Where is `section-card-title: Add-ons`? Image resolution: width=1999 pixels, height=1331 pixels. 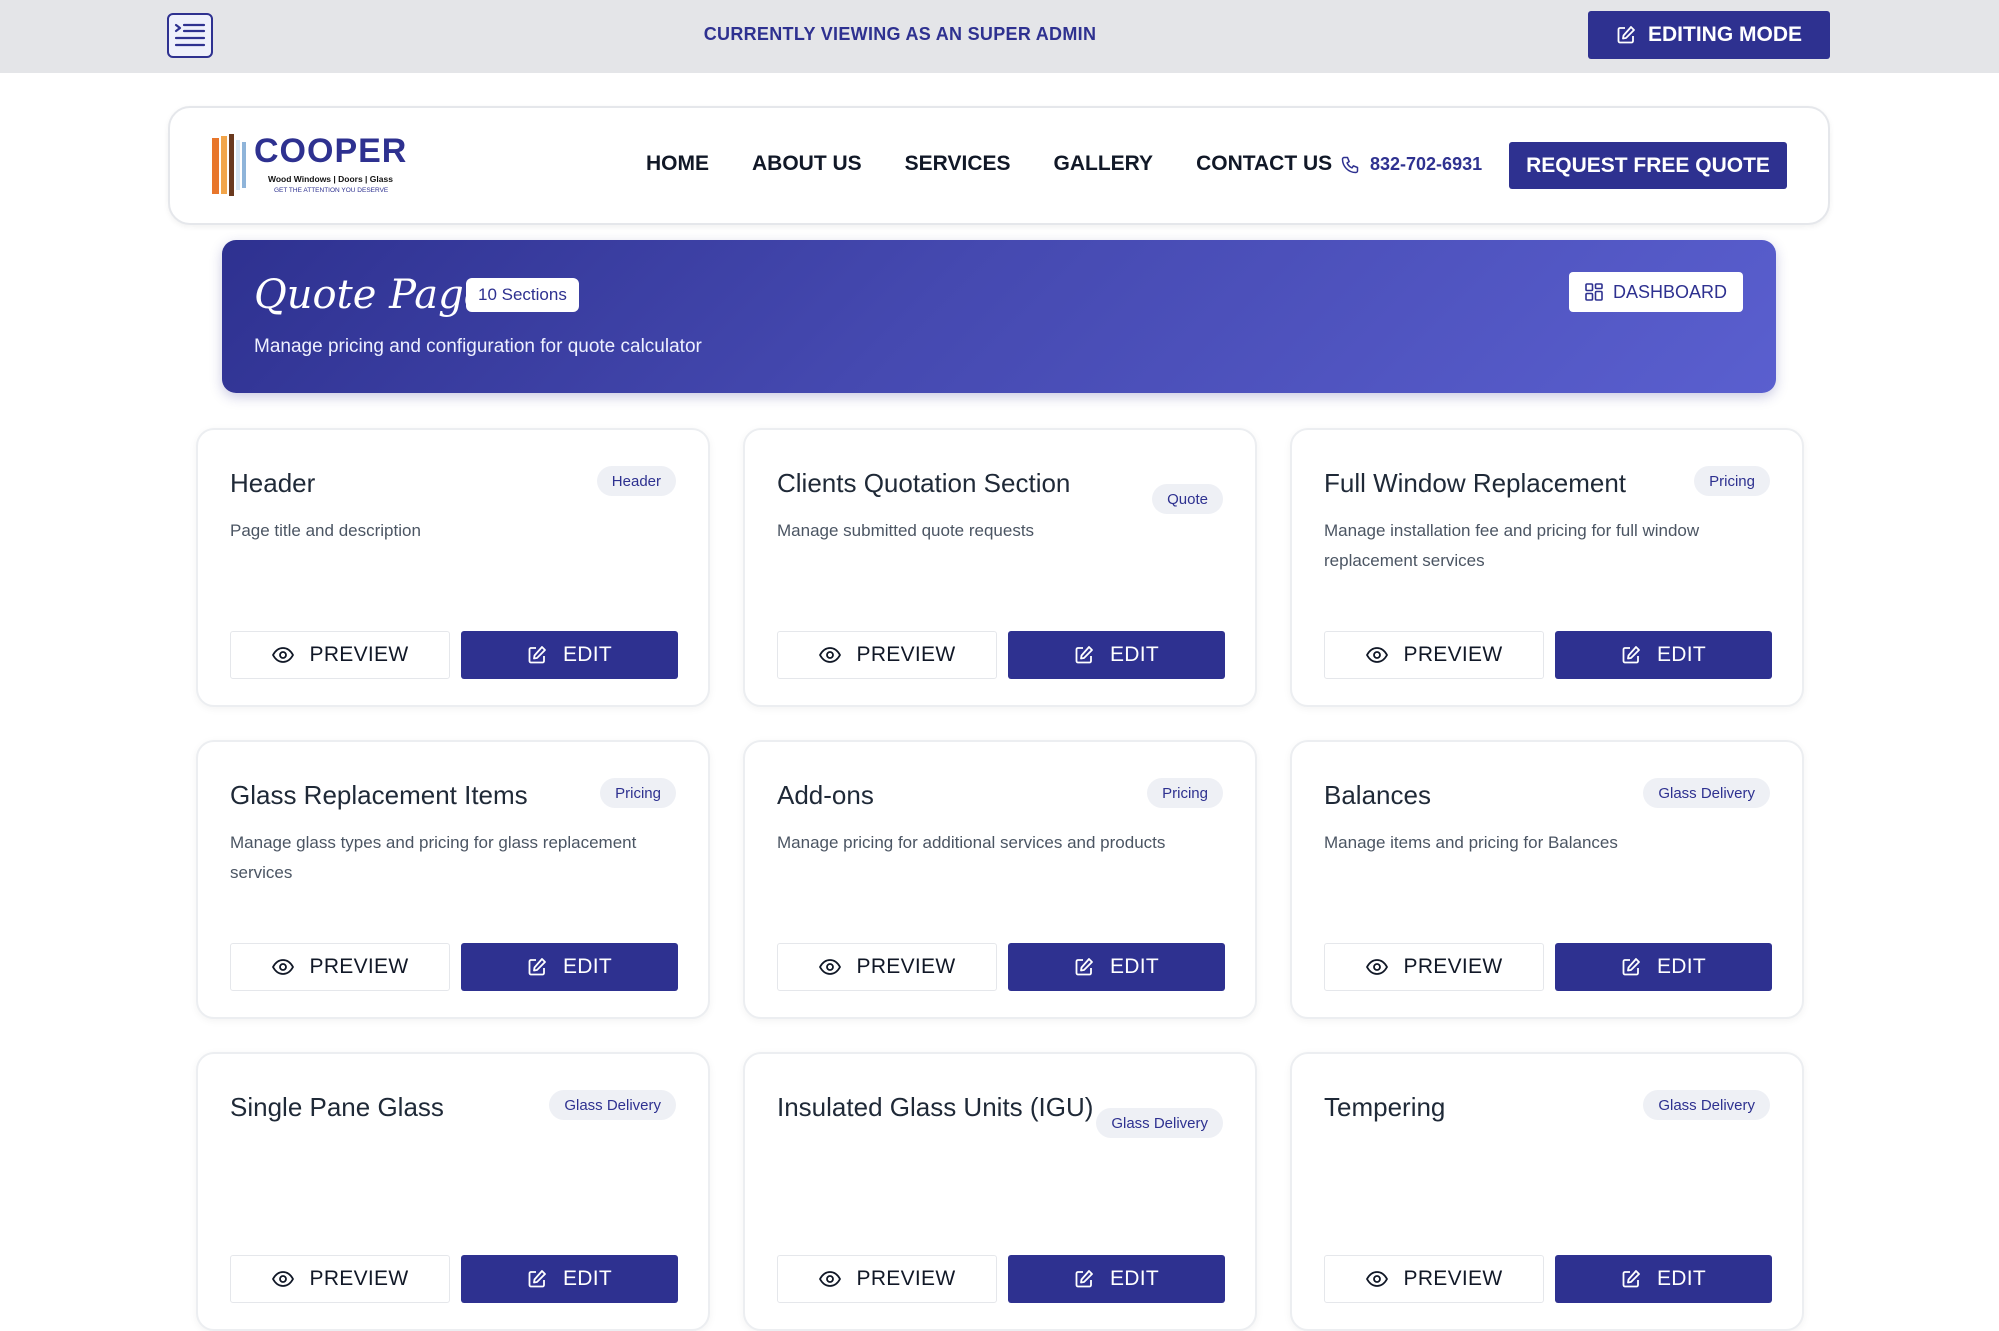 section-card-title: Add-ons is located at coordinates (825, 795).